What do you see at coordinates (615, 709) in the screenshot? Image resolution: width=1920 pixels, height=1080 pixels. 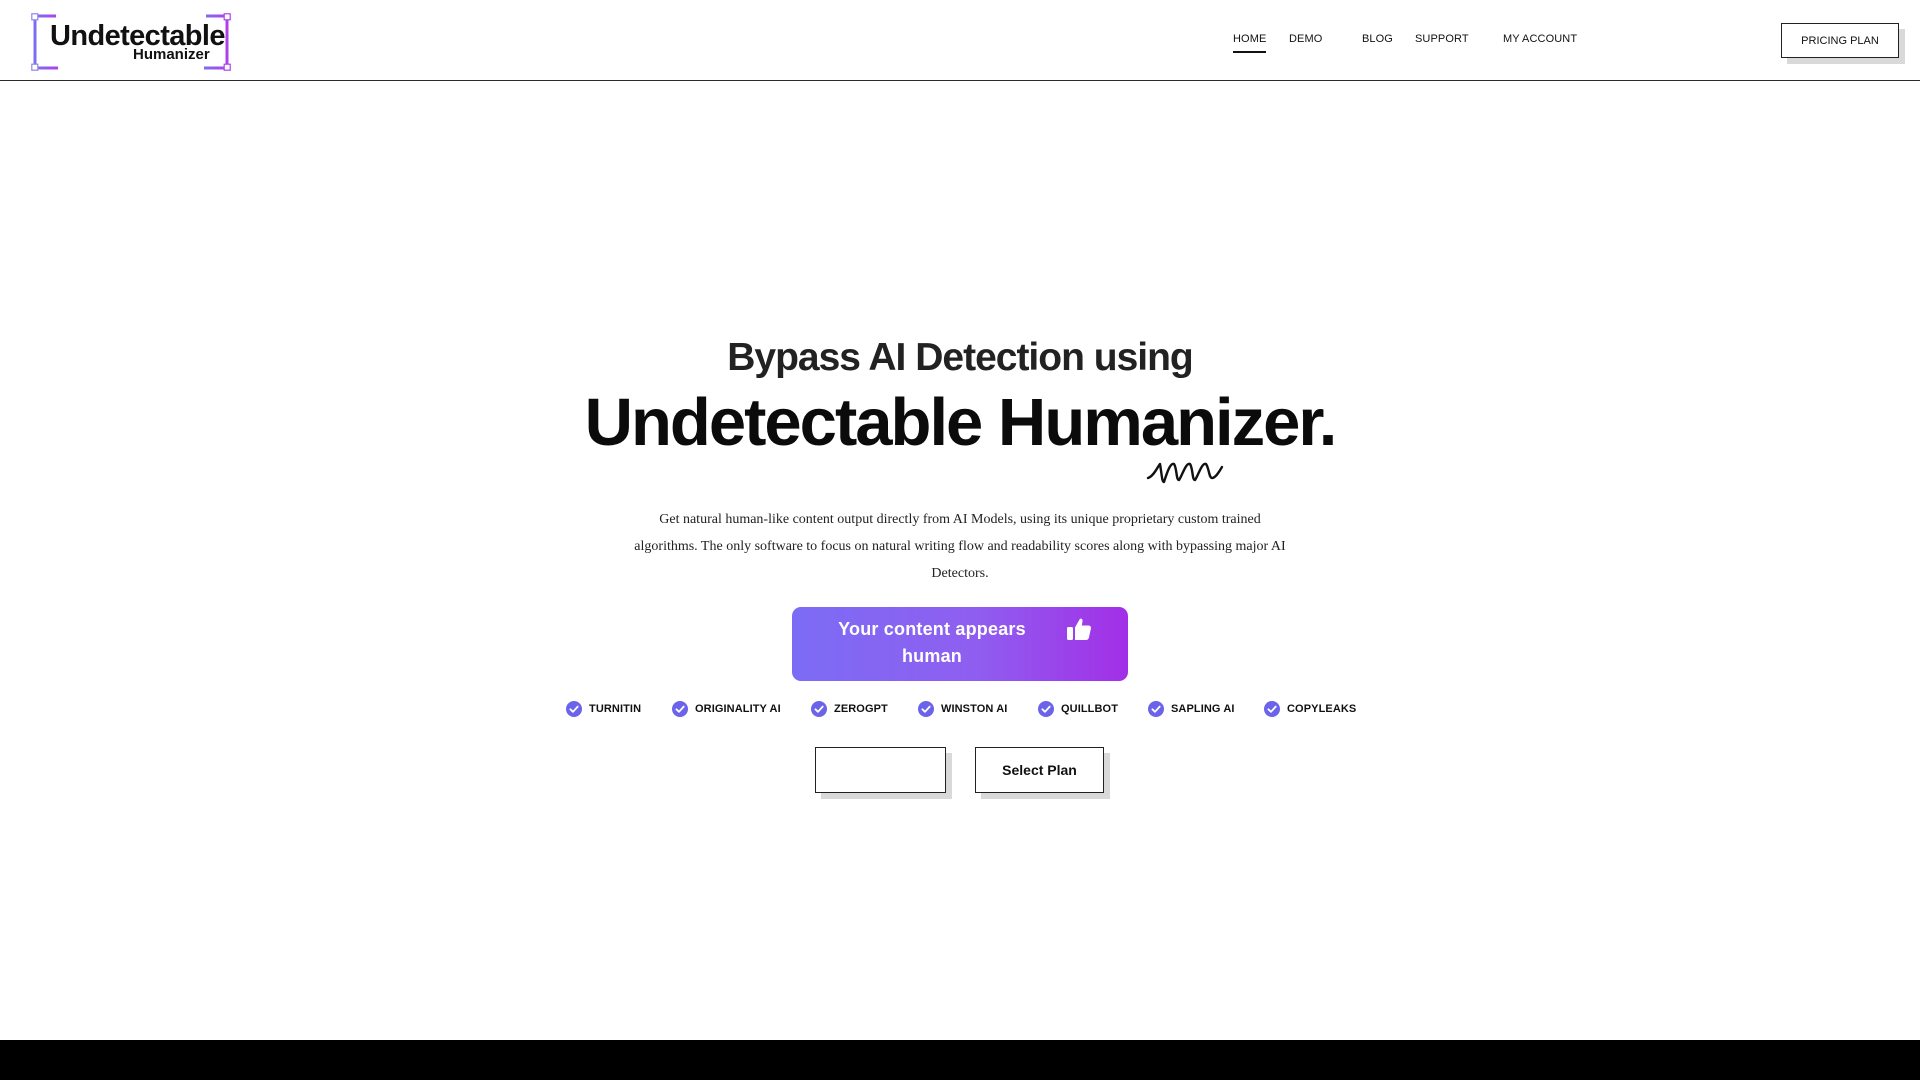 I see `detector-label: TURNITIN` at bounding box center [615, 709].